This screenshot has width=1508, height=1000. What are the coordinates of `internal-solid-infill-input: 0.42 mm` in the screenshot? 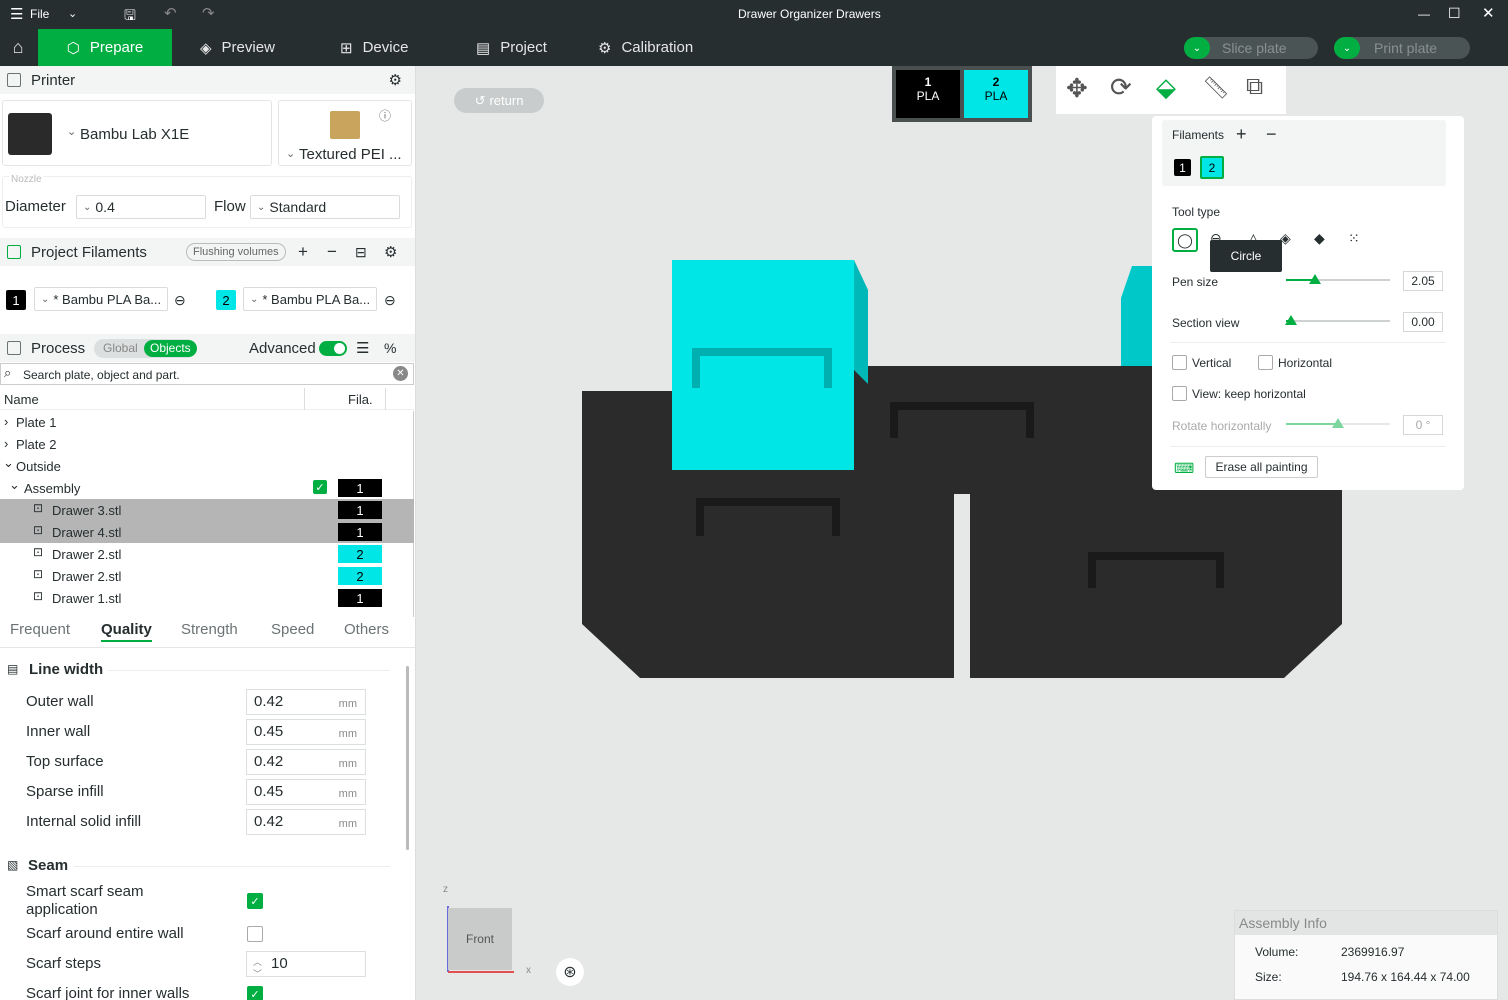 It's located at (306, 822).